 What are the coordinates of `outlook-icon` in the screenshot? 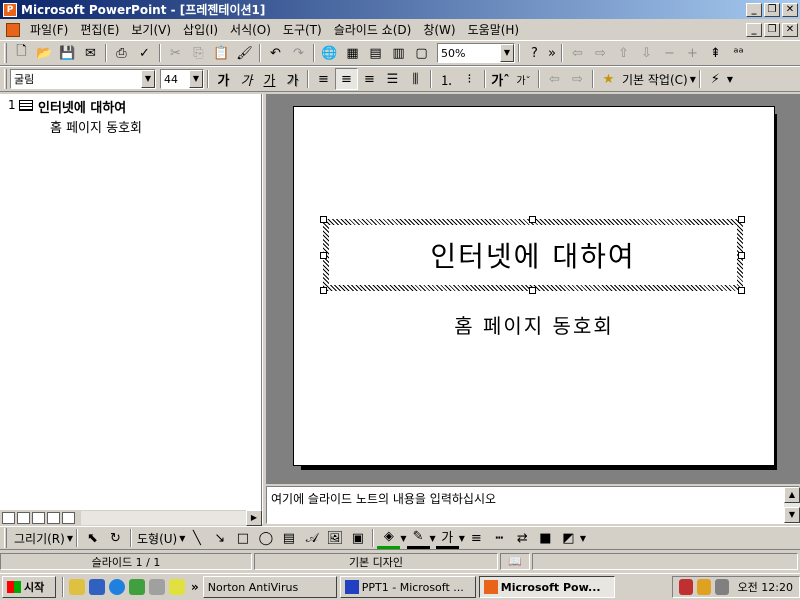 It's located at (77, 587).